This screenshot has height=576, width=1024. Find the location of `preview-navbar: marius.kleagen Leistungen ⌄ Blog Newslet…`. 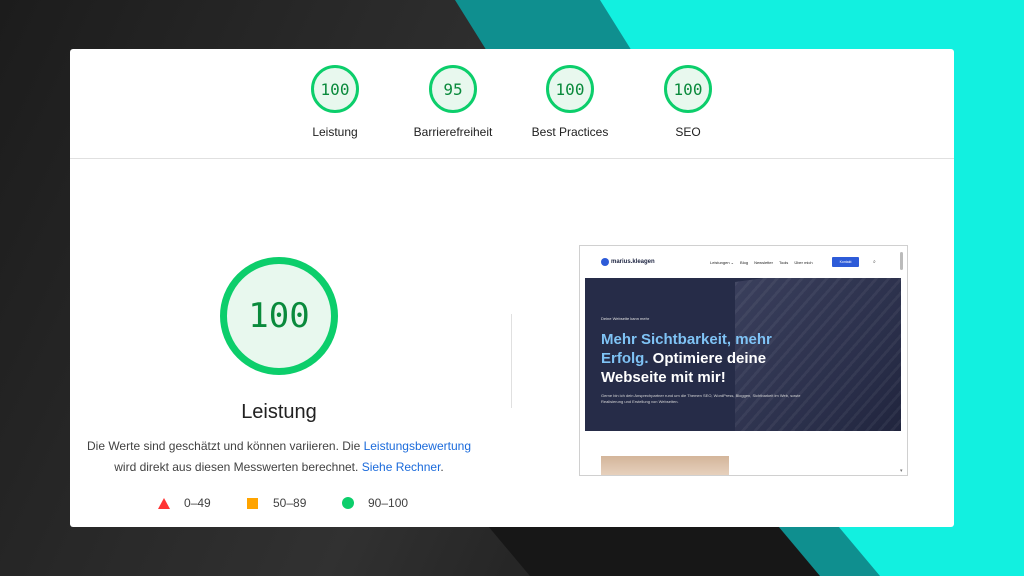

preview-navbar: marius.kleagen Leistungen ⌄ Blog Newslet… is located at coordinates (743, 262).